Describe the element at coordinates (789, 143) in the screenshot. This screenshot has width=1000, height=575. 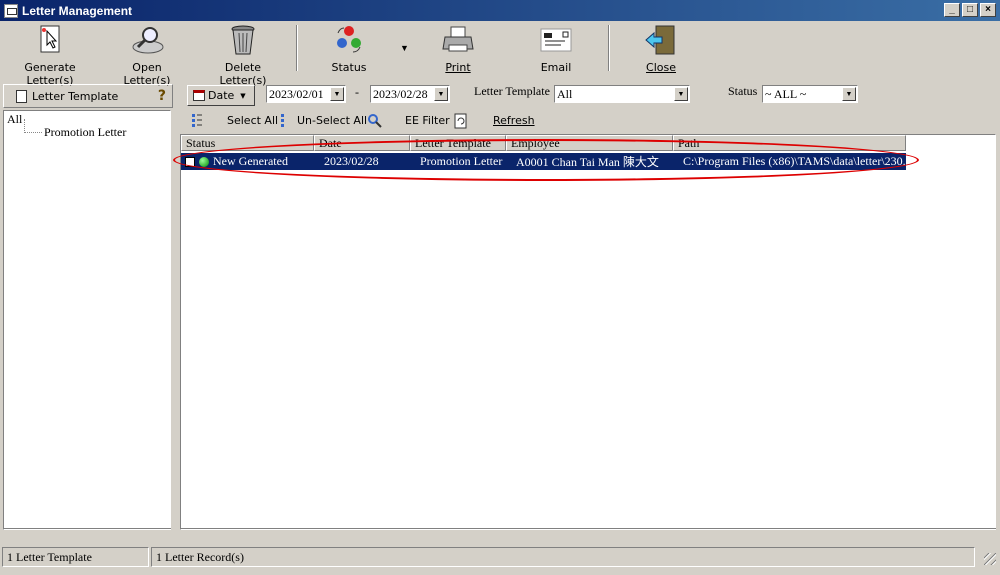
I see `column-header-path: Path` at that location.